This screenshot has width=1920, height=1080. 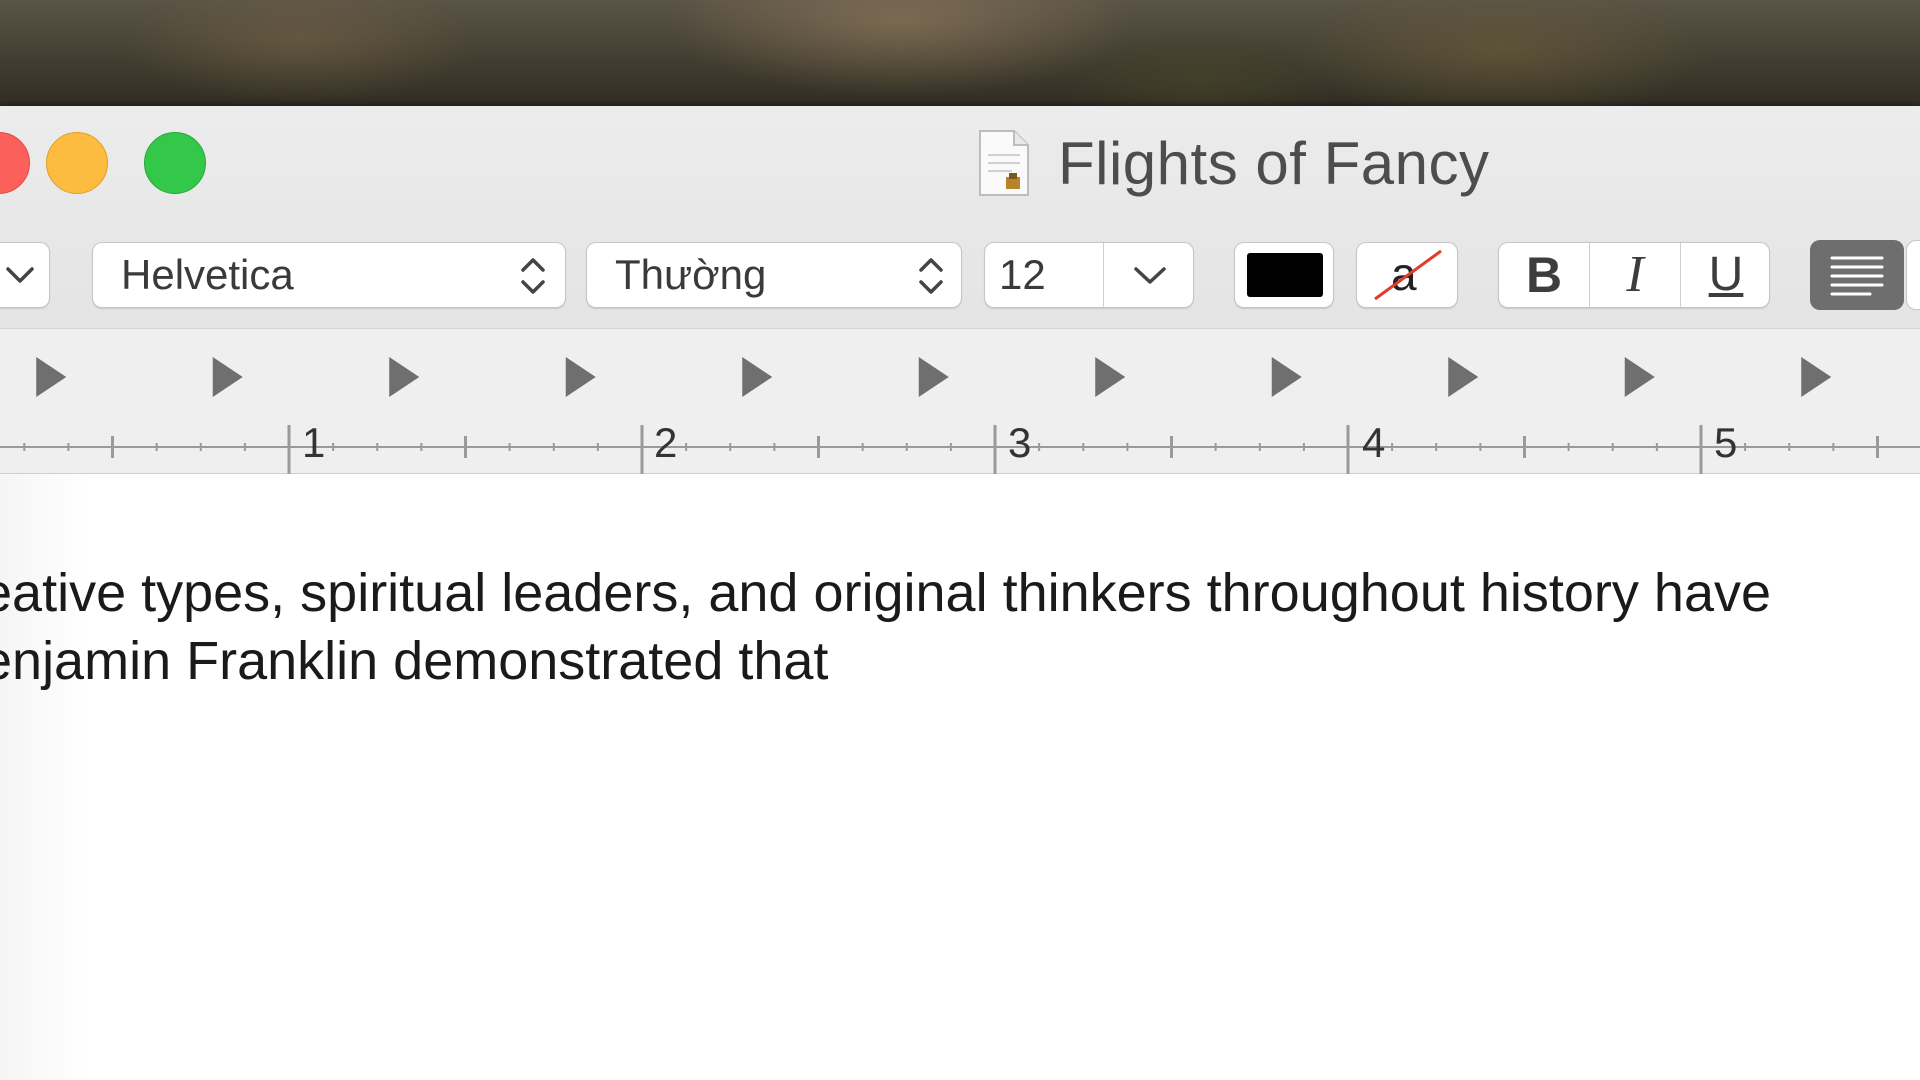 I want to click on document-text-line: enjamin Franklin demonstrated that, so click(x=414, y=661).